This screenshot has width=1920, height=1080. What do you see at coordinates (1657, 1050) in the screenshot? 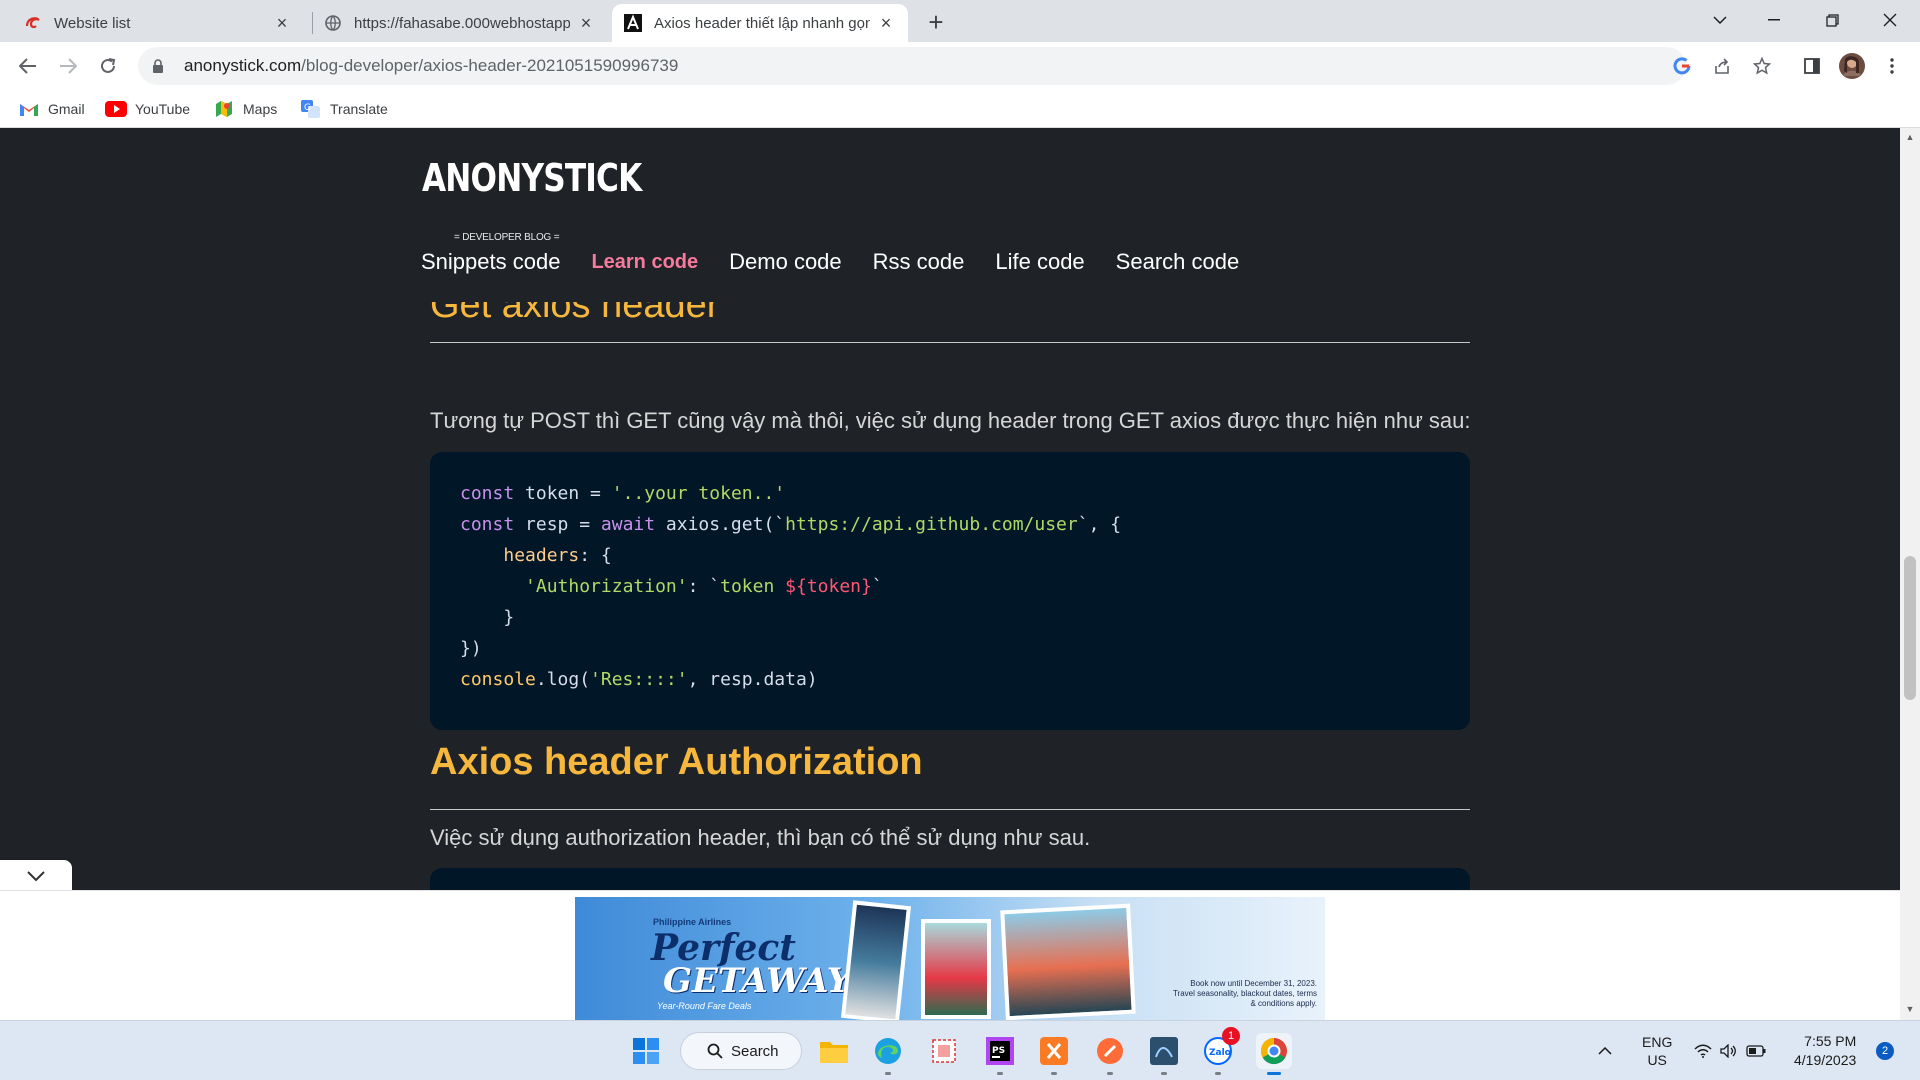
I see `input-language: ENG US` at bounding box center [1657, 1050].